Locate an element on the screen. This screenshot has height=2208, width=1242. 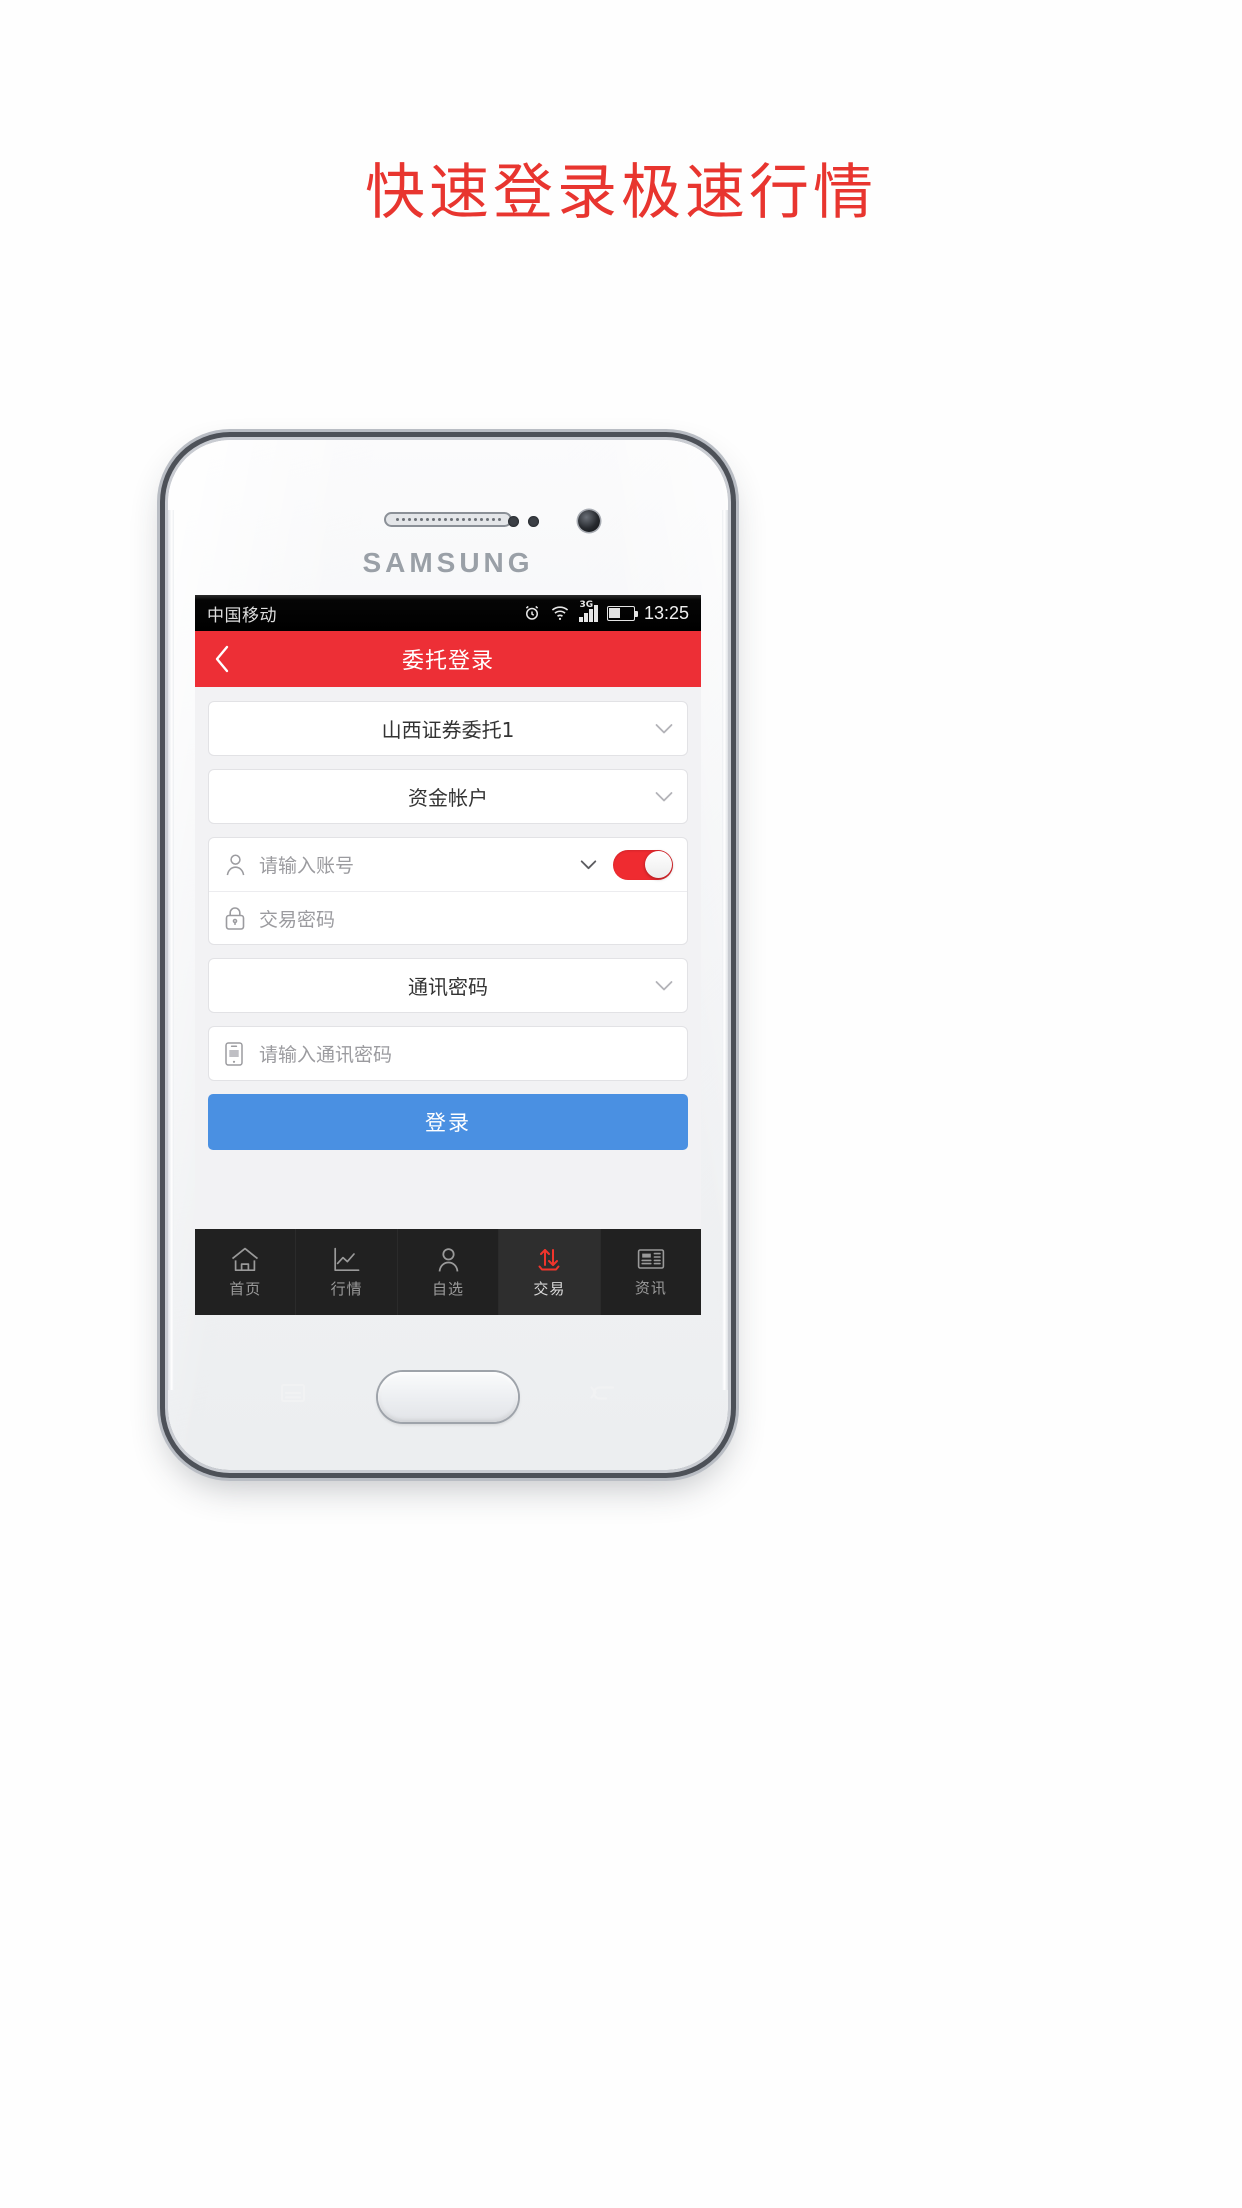
remember-account-toggle is located at coordinates (643, 864).